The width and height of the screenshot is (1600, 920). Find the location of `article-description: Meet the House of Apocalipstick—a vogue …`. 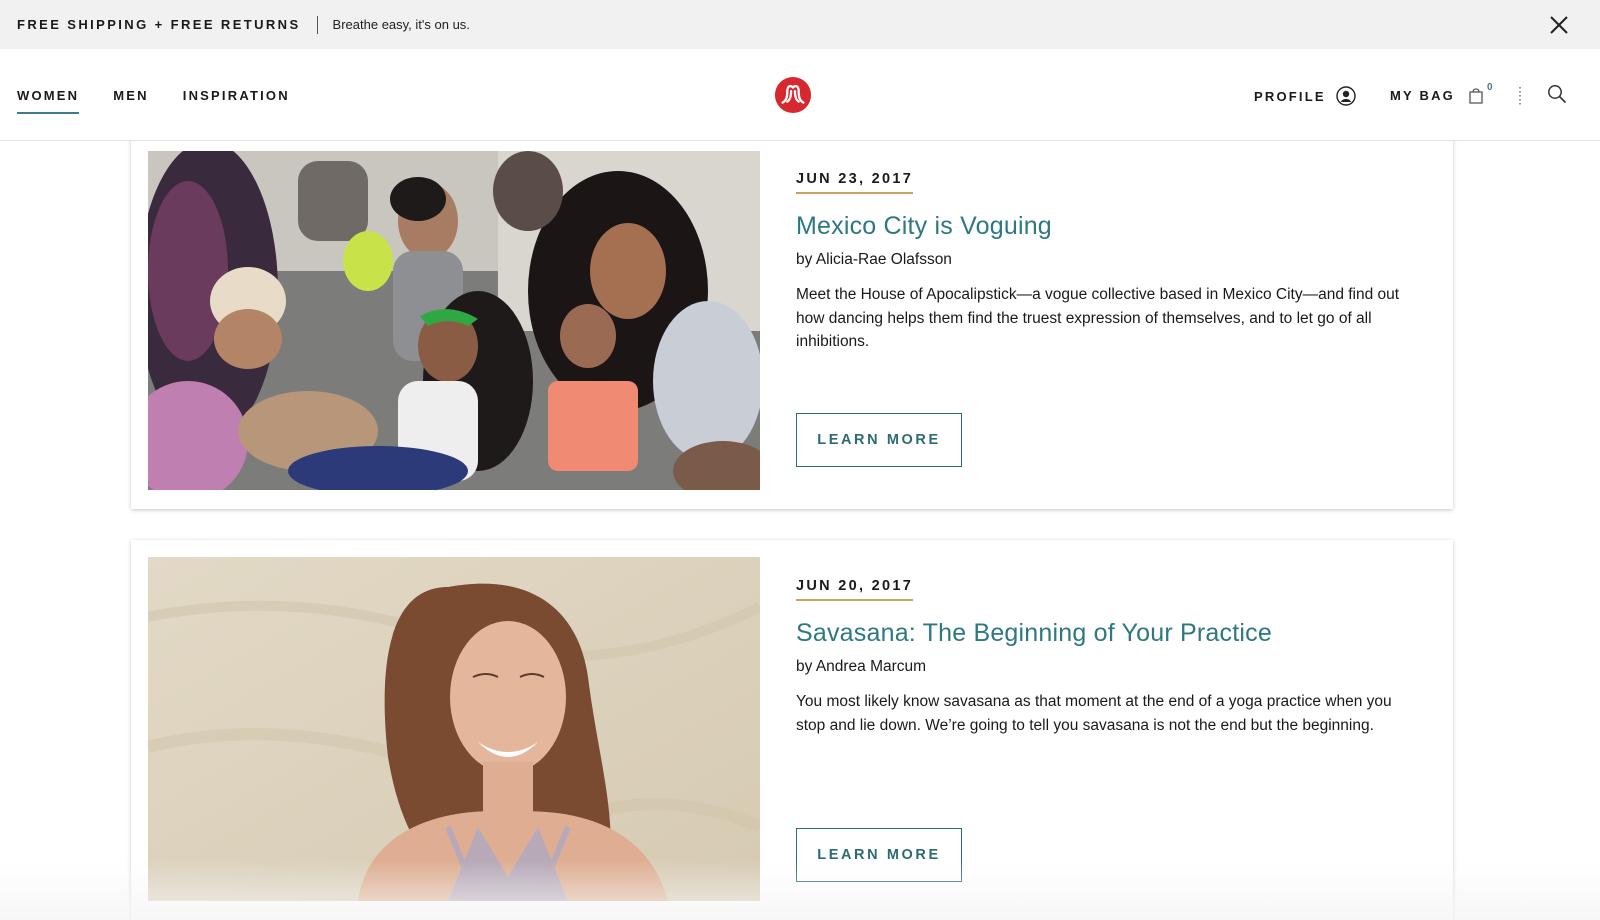

article-description: Meet the House of Apocalipstick—a vogue … is located at coordinates (1098, 318).